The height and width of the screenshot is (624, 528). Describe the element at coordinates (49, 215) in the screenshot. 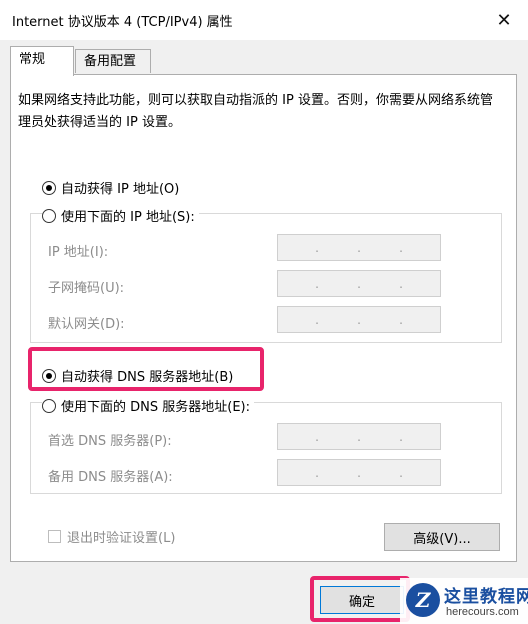

I see `radio-manual-ip-indicator` at that location.